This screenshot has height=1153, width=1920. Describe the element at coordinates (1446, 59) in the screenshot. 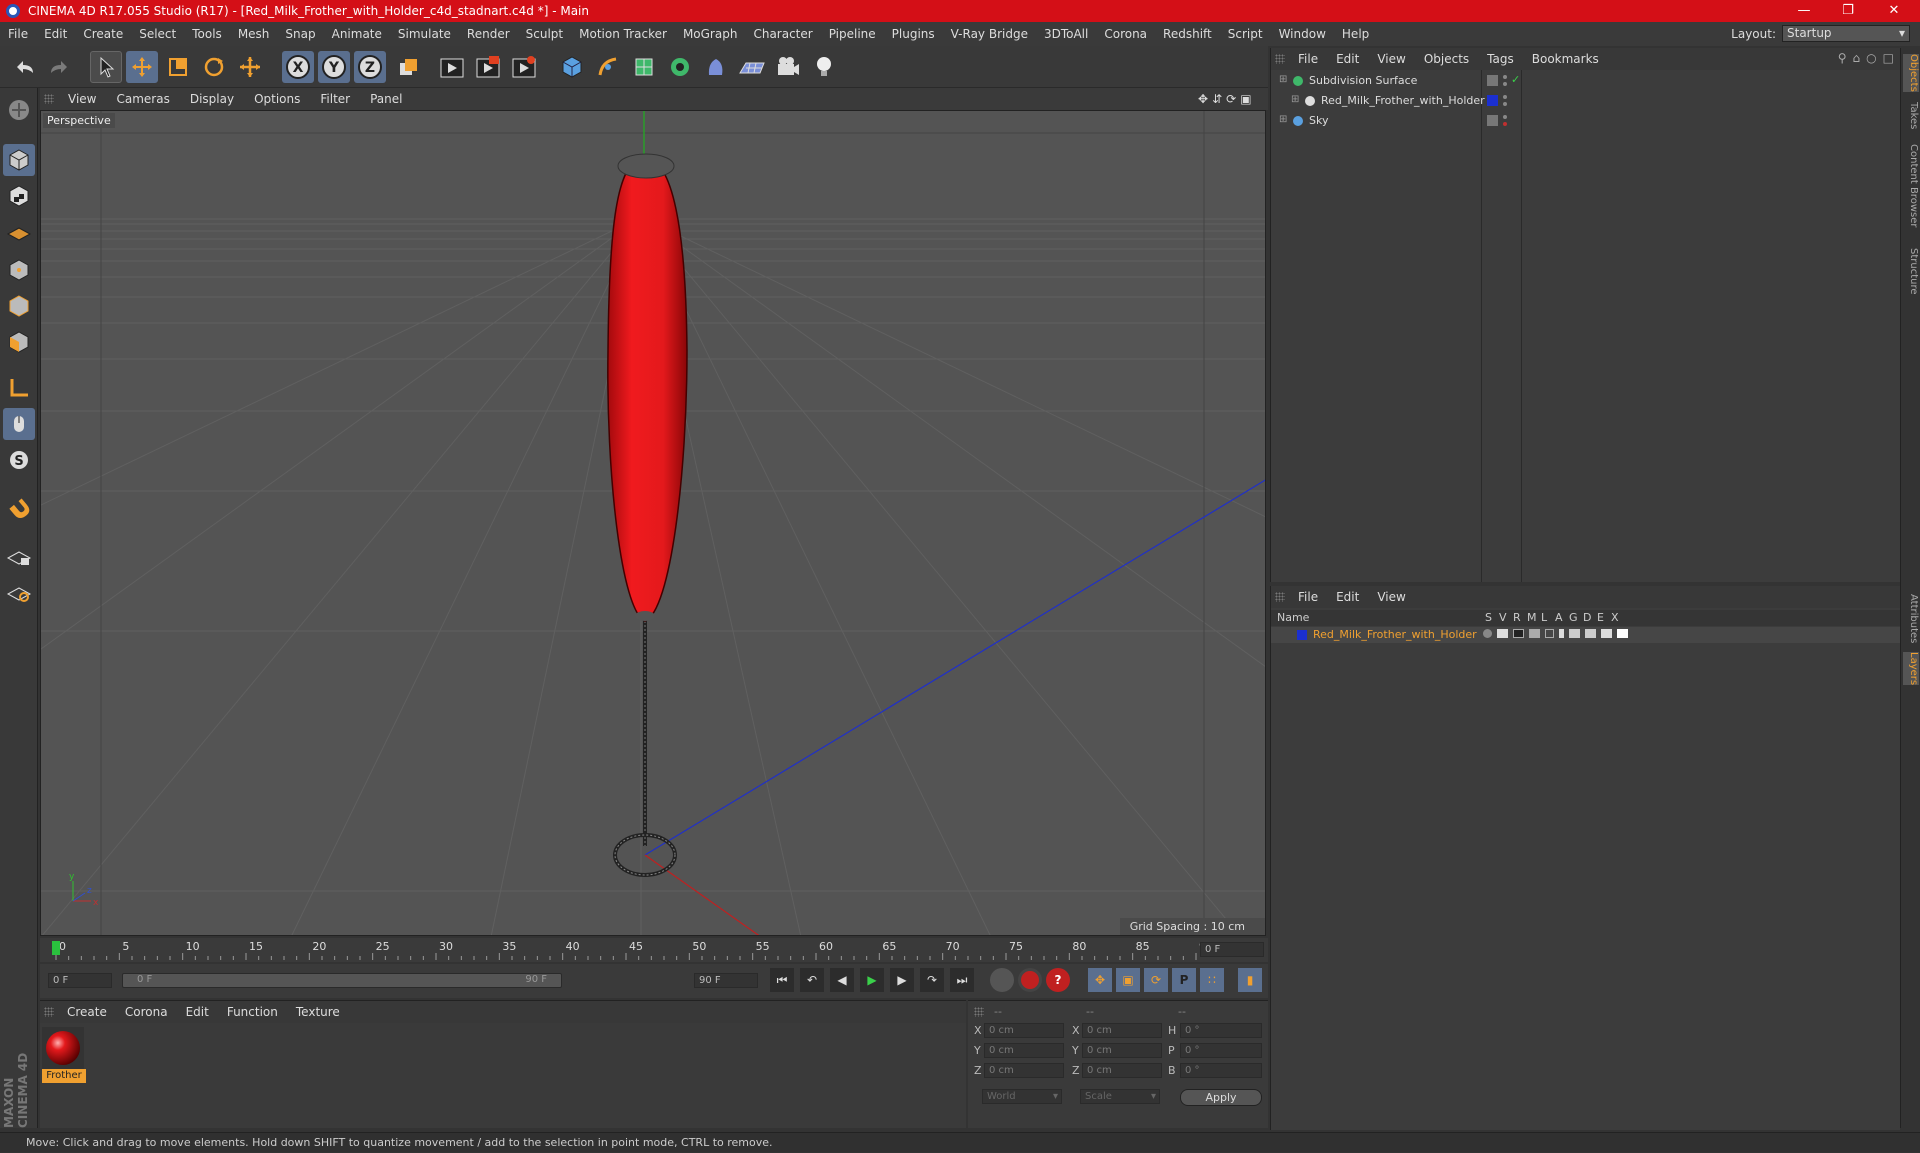

I see `object-menu-objects: Objects` at that location.